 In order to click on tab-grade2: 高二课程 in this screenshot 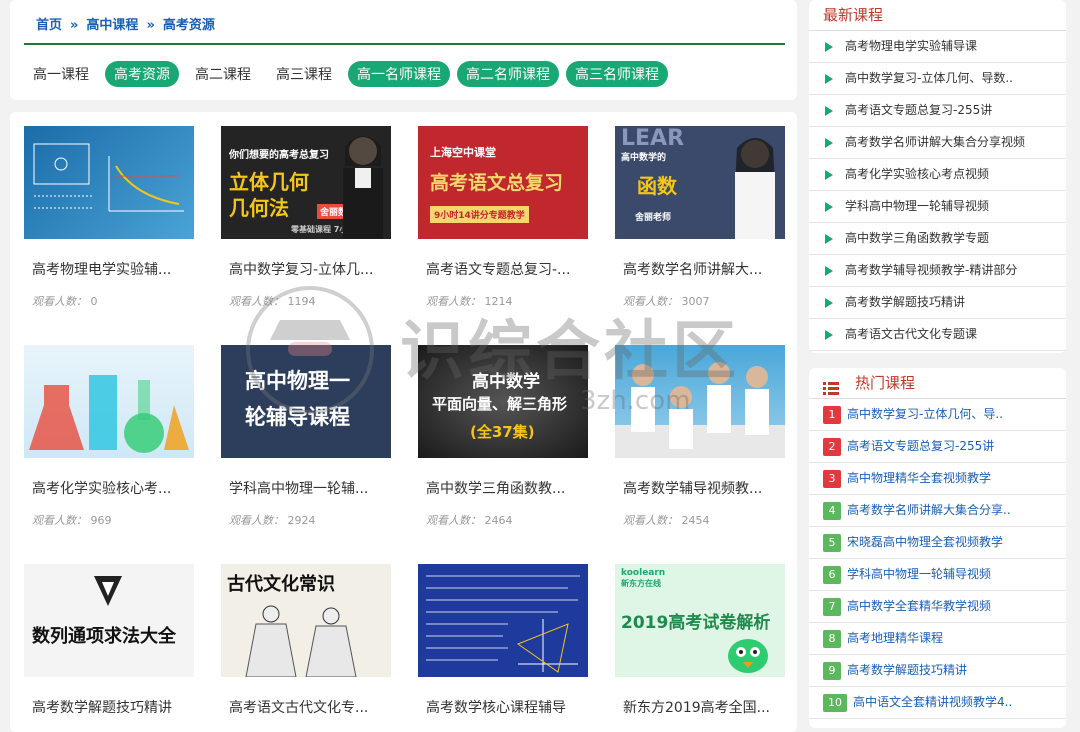, I will do `click(223, 74)`.